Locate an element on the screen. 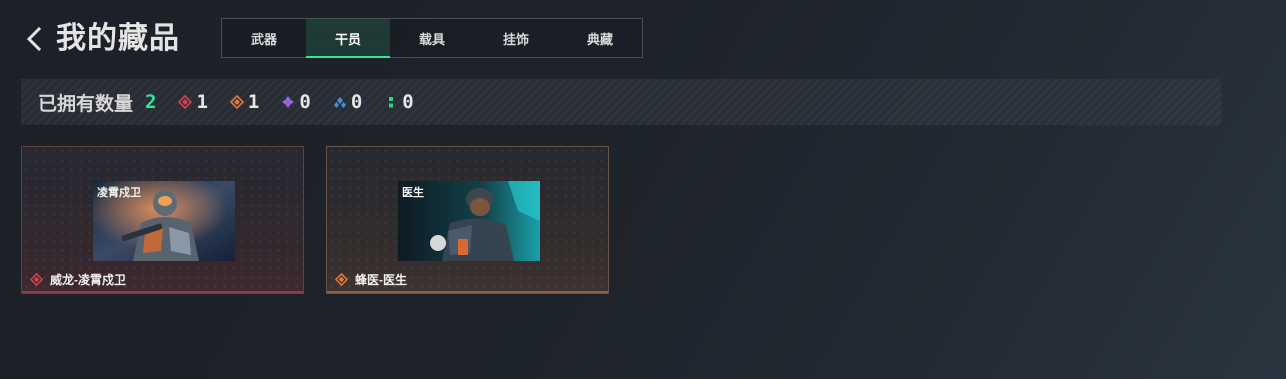 The image size is (1286, 379). blue-diamond-icon is located at coordinates (339, 102).